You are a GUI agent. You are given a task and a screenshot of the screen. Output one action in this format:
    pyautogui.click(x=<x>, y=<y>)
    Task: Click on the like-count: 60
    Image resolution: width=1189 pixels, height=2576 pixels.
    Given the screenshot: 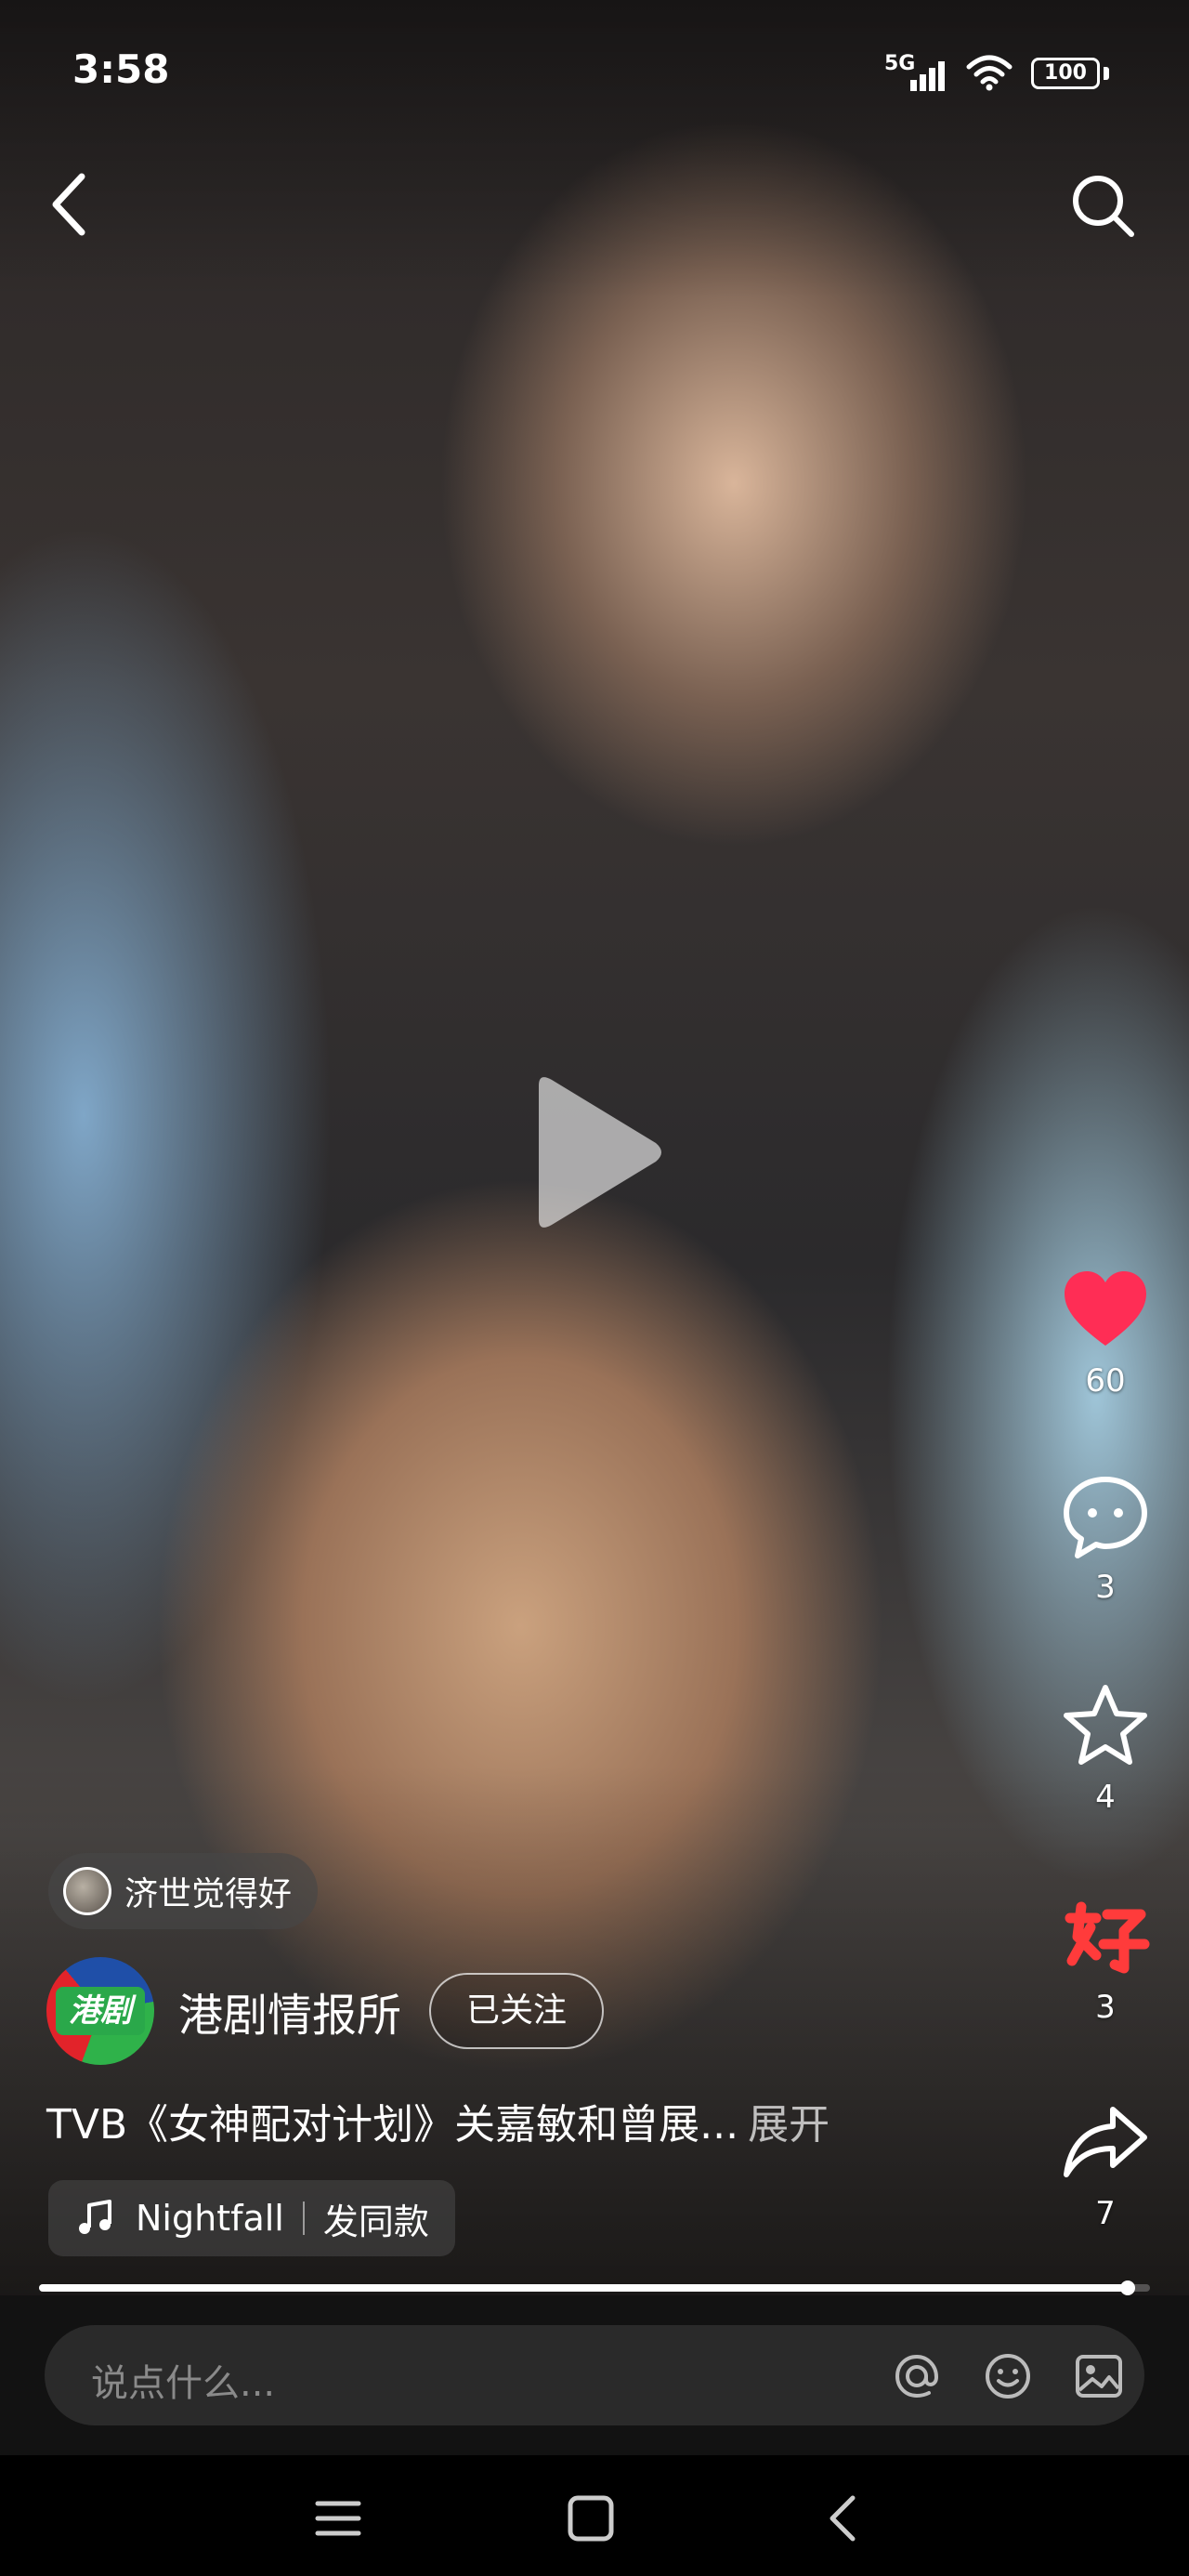 What is the action you would take?
    pyautogui.click(x=1105, y=1381)
    